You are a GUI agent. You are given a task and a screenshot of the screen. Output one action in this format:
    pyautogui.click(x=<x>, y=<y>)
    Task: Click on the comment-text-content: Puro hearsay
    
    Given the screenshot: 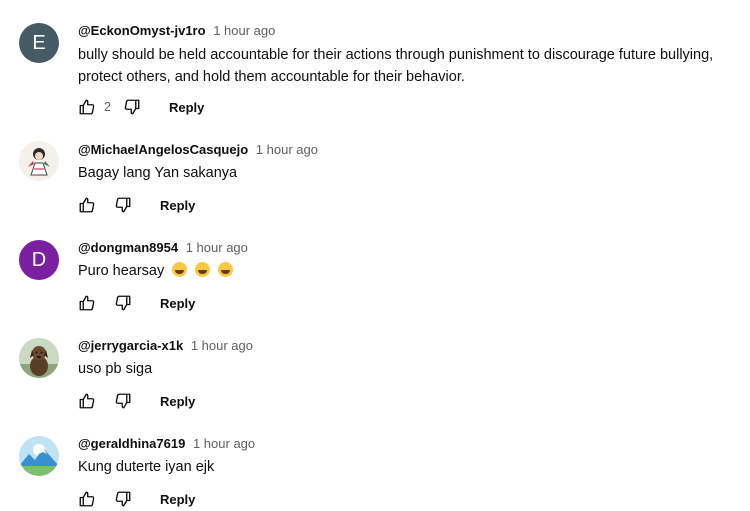 What is the action you would take?
    pyautogui.click(x=121, y=271)
    